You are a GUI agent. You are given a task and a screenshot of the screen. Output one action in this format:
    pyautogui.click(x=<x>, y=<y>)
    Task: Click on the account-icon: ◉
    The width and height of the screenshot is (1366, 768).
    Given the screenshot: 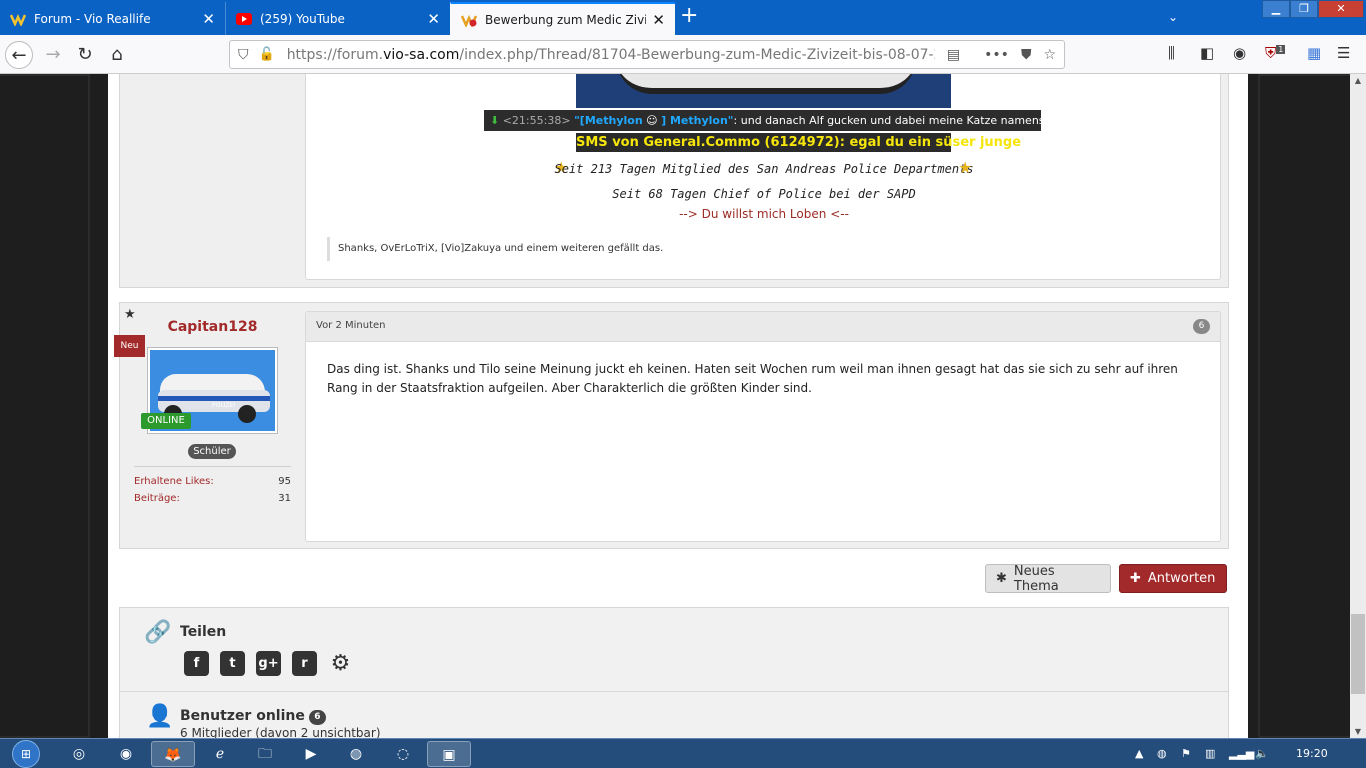 What is the action you would take?
    pyautogui.click(x=1239, y=53)
    